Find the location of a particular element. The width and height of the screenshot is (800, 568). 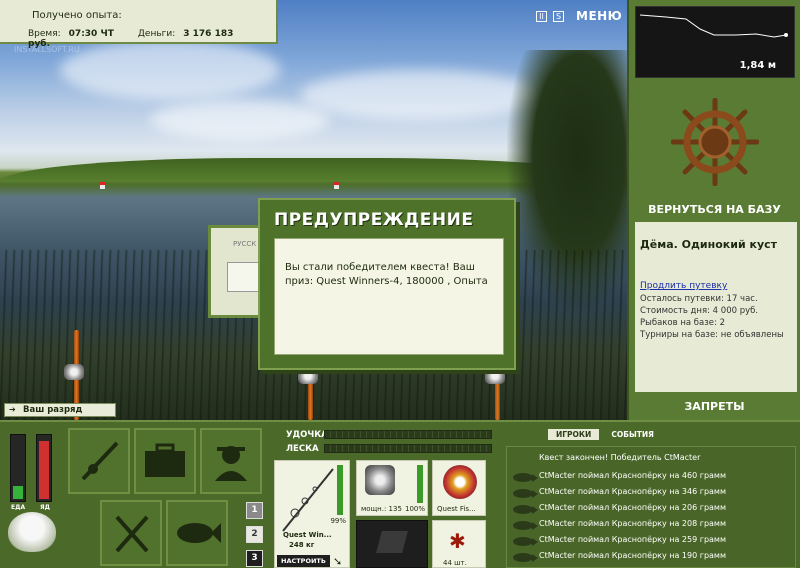

list-item: CtMacter поймал Краснопёрку на 206 грамм is located at coordinates (632, 507).